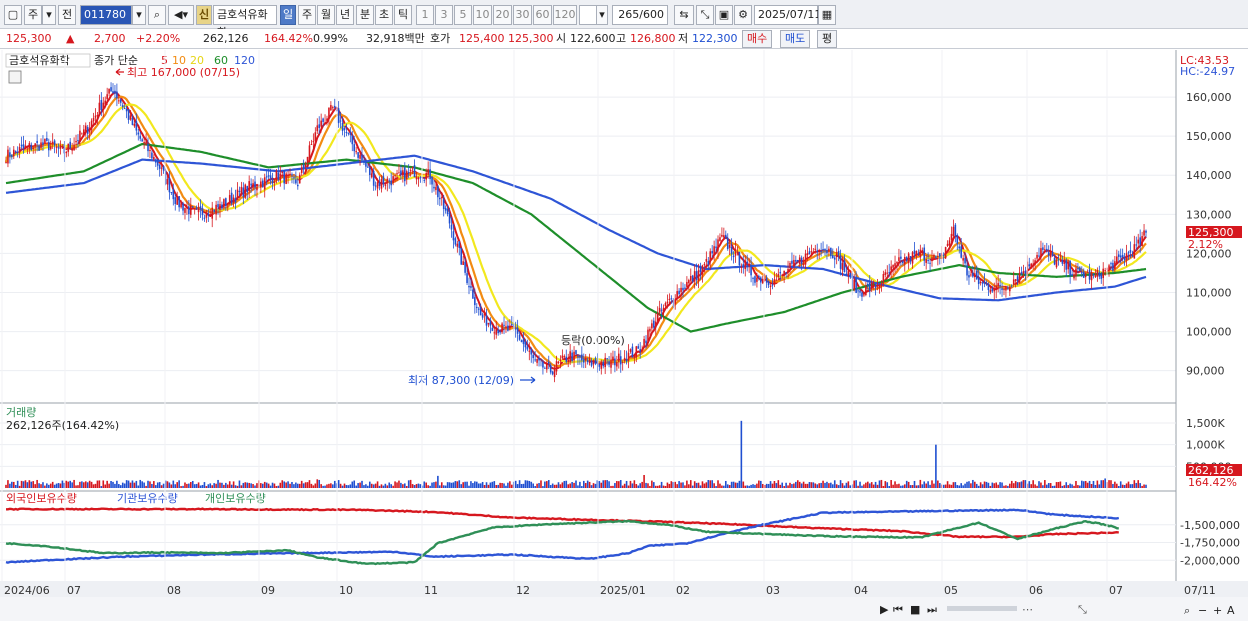  I want to click on period-week-tab: 주, so click(307, 15).